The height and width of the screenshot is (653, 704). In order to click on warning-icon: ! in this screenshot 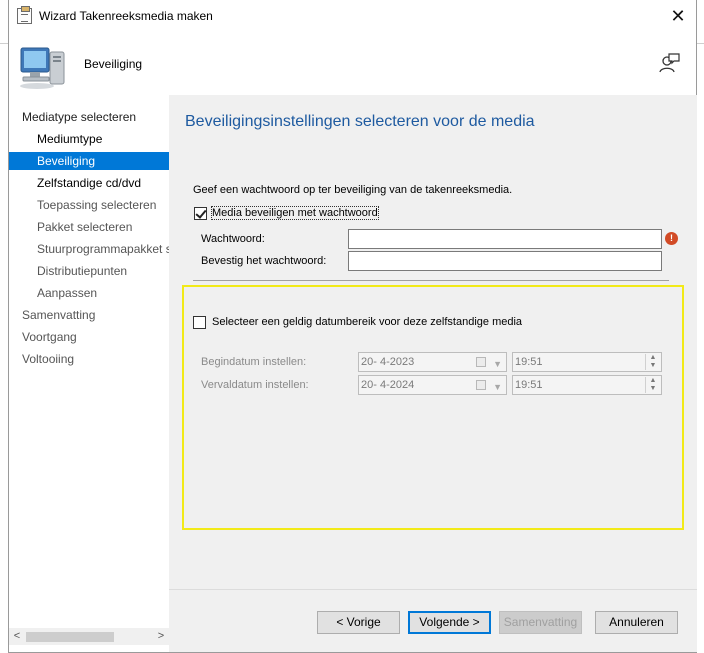, I will do `click(671, 238)`.